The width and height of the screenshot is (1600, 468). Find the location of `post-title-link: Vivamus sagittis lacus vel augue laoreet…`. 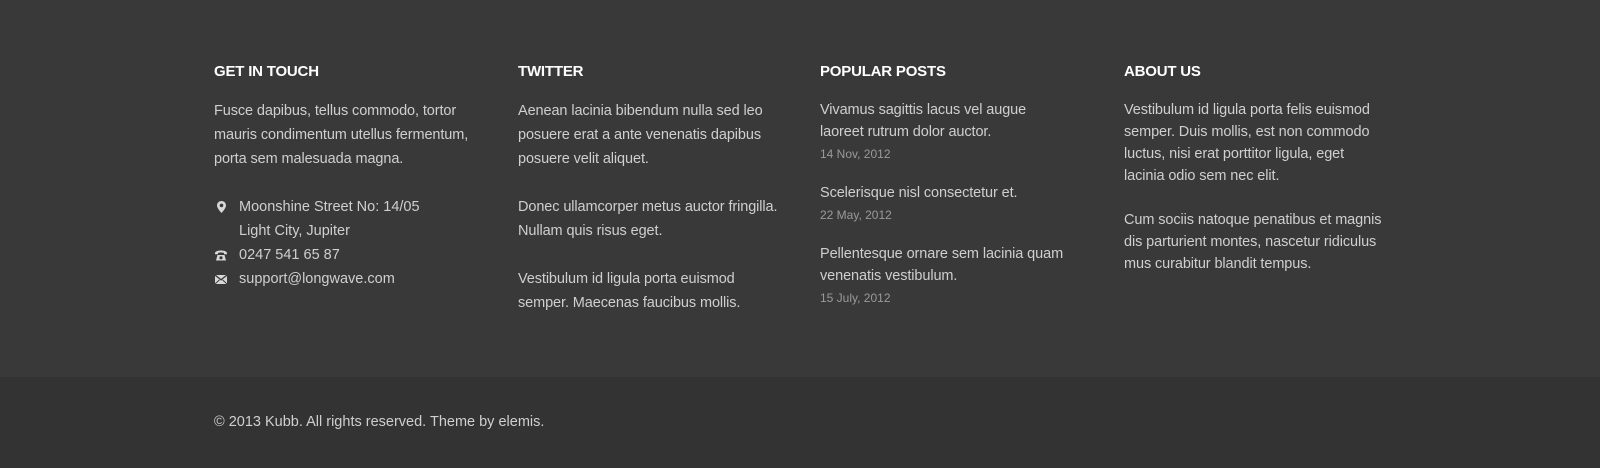

post-title-link: Vivamus sagittis lacus vel augue laoreet… is located at coordinates (945, 121).